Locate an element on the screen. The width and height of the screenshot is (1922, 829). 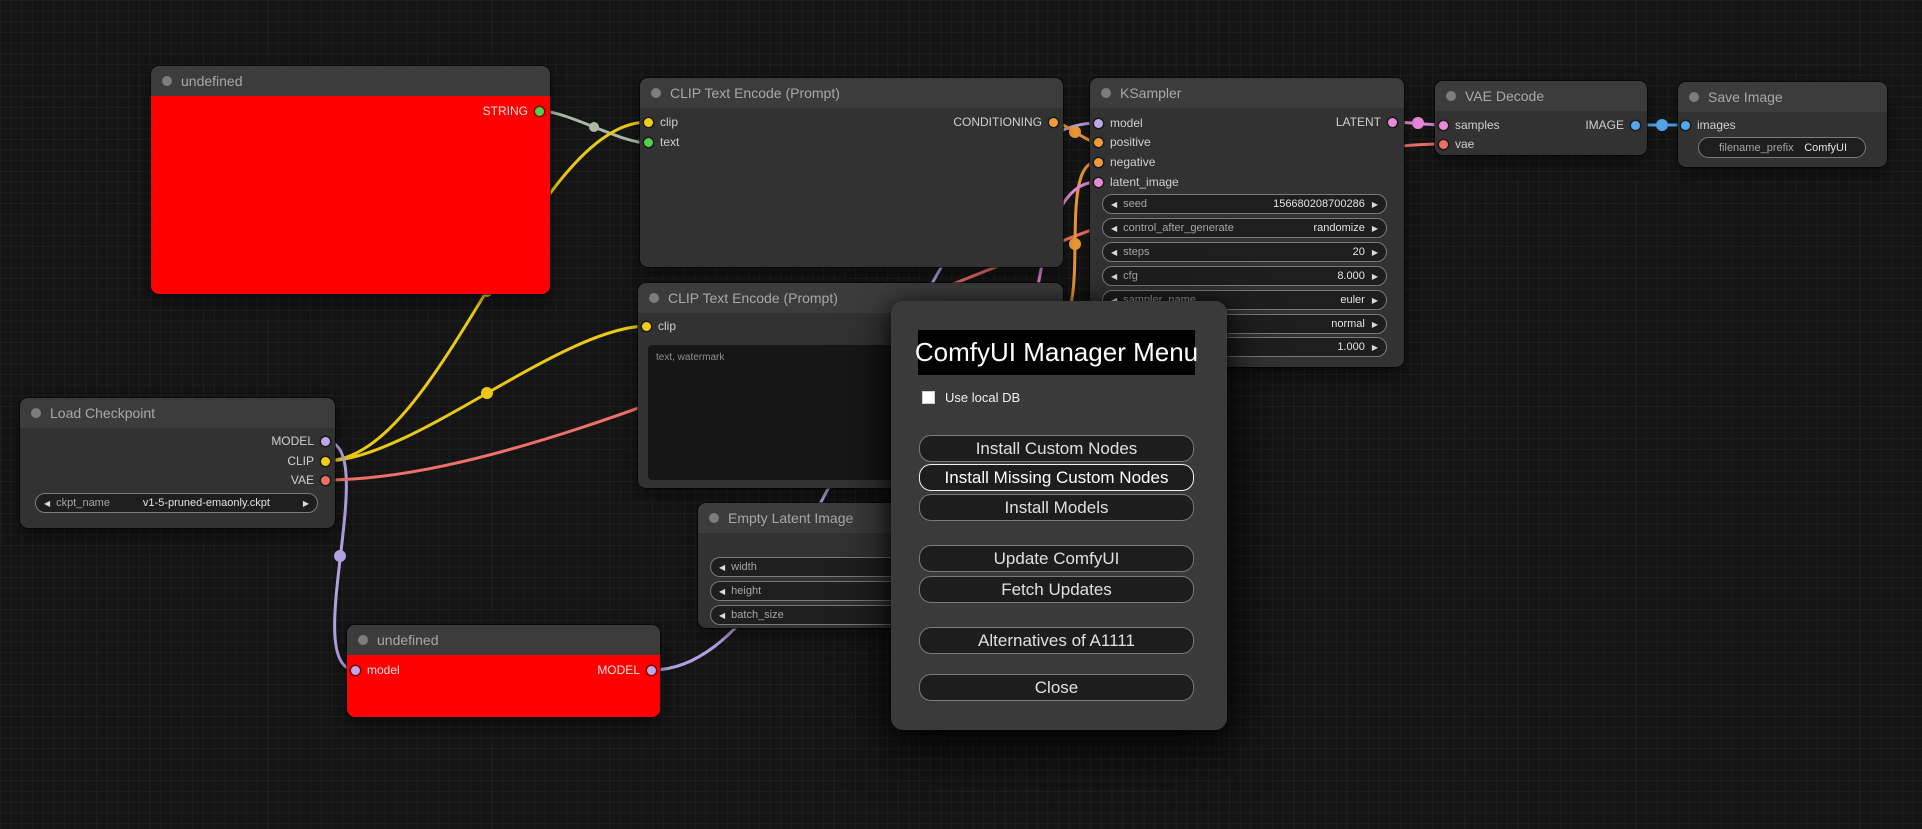
node-titlebar: KSampler is located at coordinates (1247, 93).